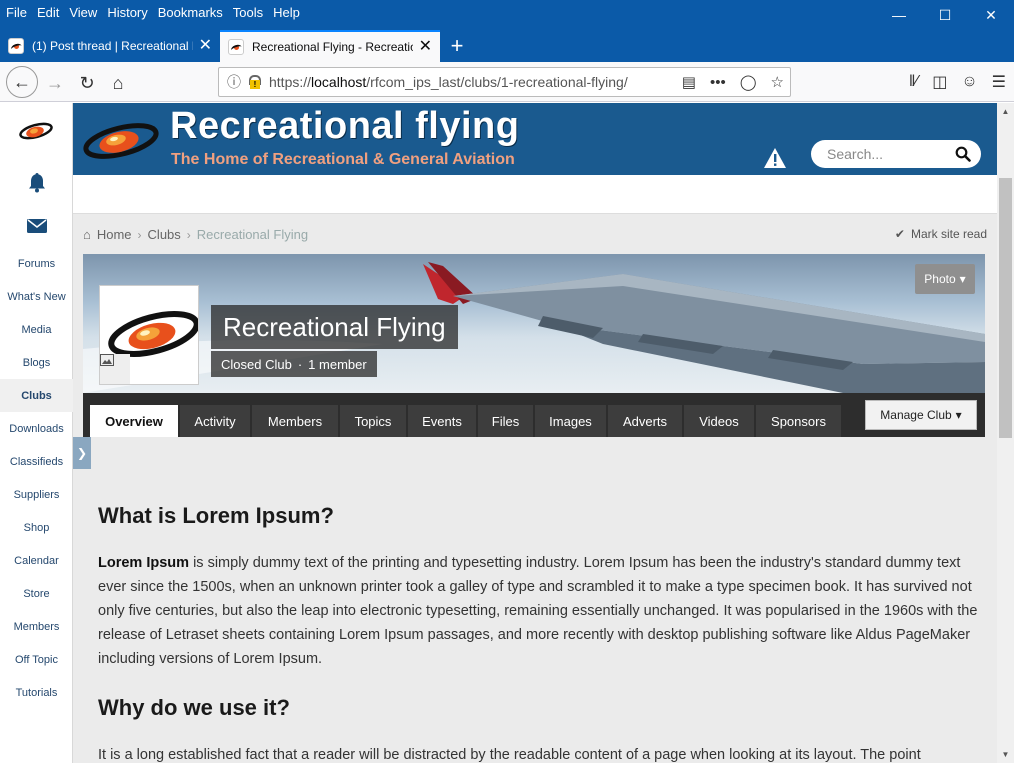 The height and width of the screenshot is (763, 1014). What do you see at coordinates (505, 421) in the screenshot?
I see `tab-files: Files` at bounding box center [505, 421].